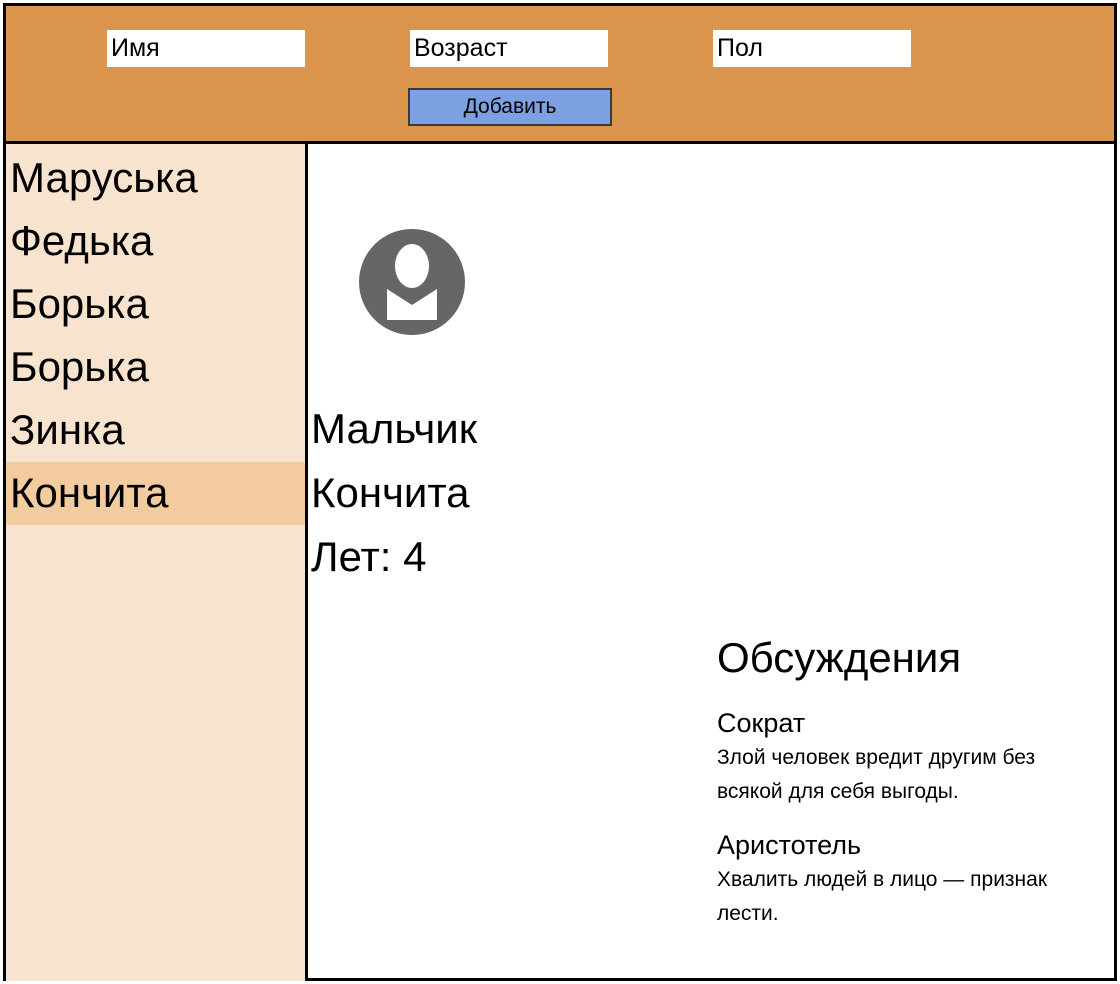  I want to click on comment-text: Хвалить людей в лицо — признак лести., so click(882, 896).